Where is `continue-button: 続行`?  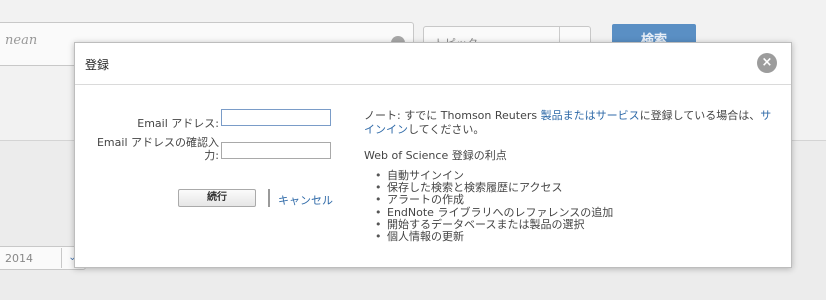 continue-button: 続行 is located at coordinates (217, 198).